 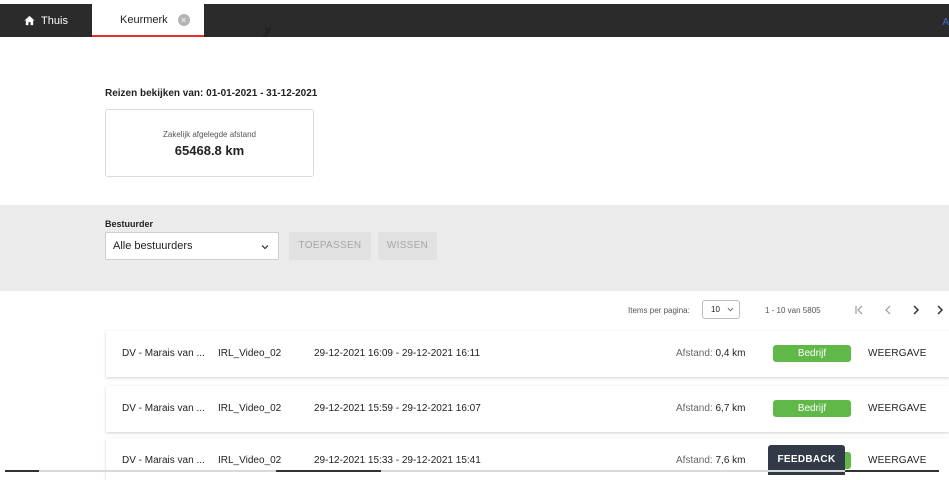 I want to click on trip-time: 29-12-2021 15:59 - 29-12-2021 16:07, so click(x=397, y=408).